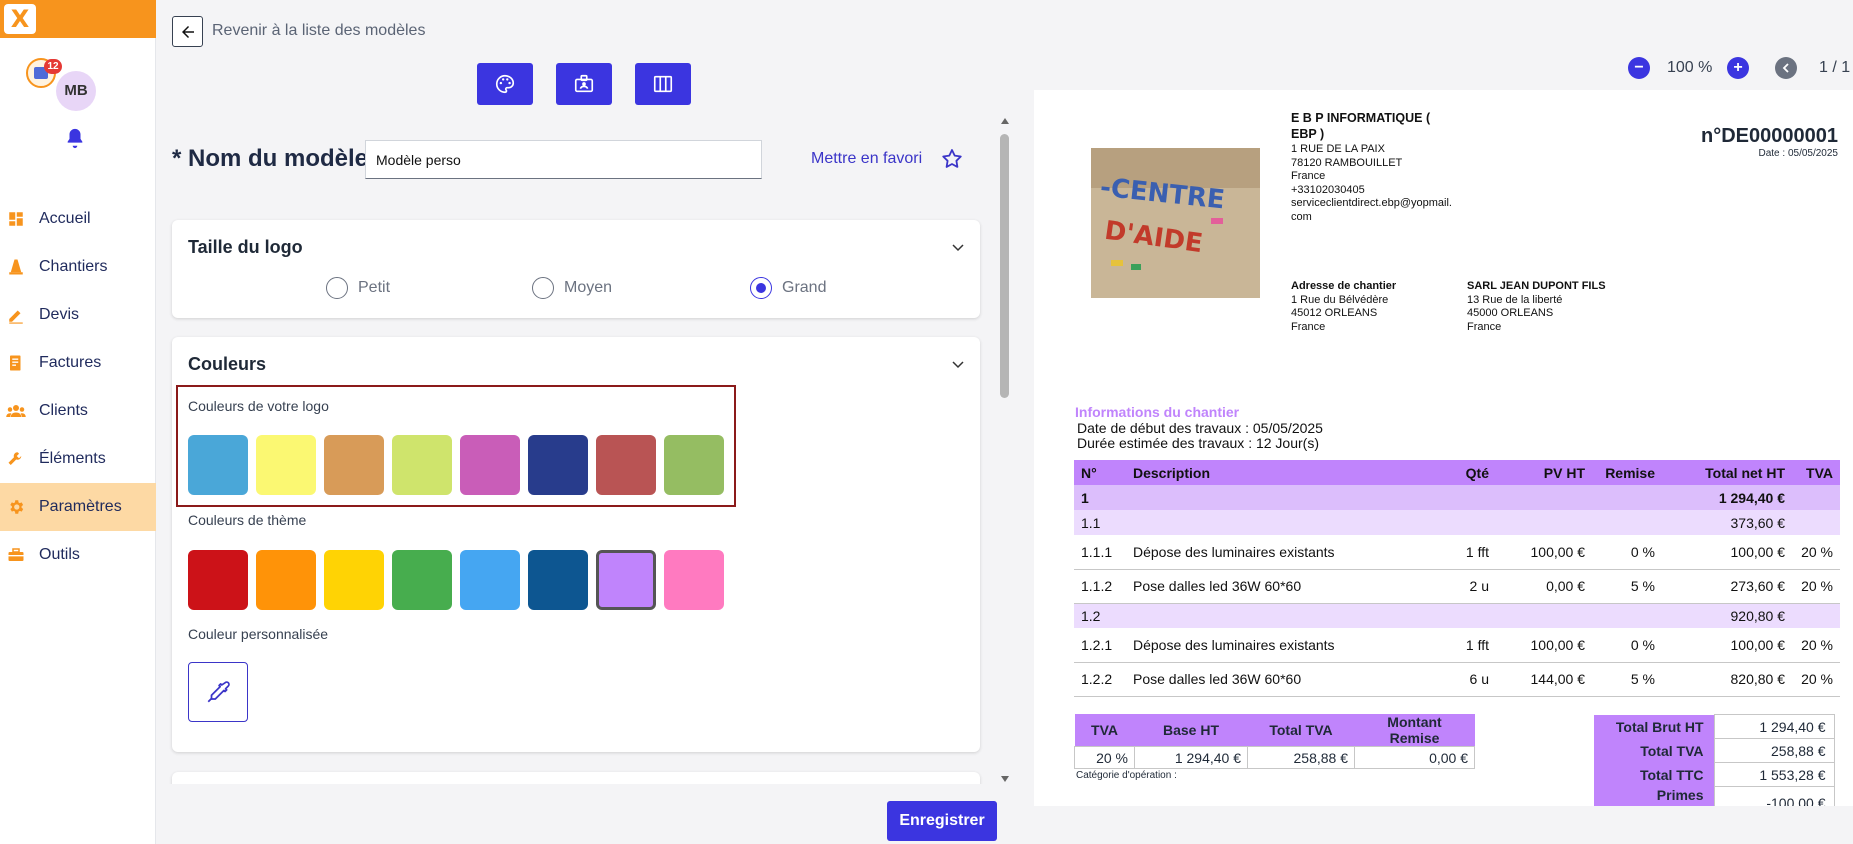 The image size is (1853, 844). What do you see at coordinates (1544, 586) in the screenshot?
I see `table-cell: 0,00 €` at bounding box center [1544, 586].